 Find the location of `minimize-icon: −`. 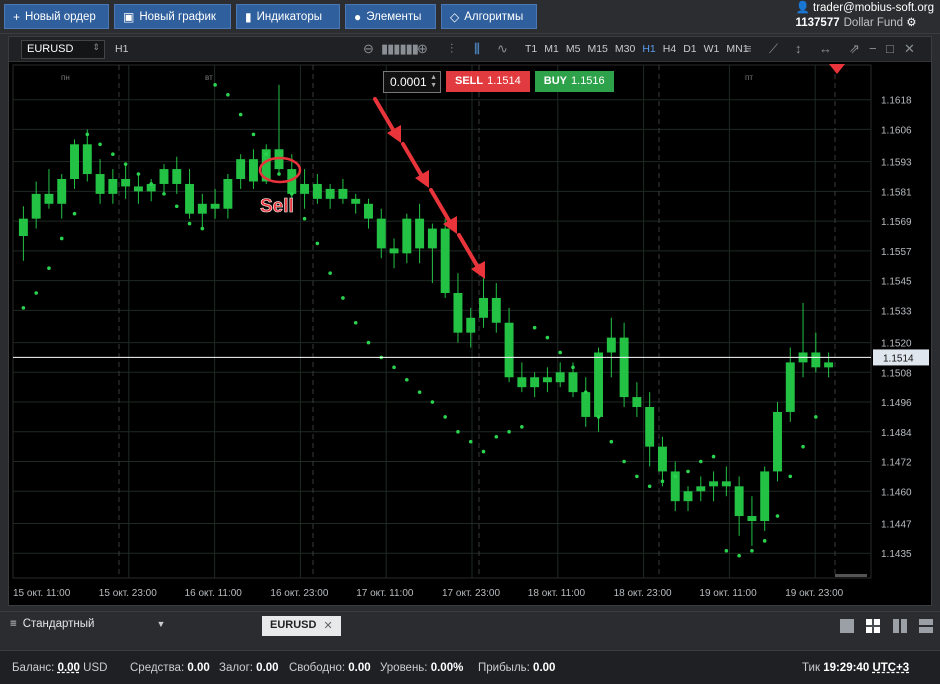

minimize-icon: − is located at coordinates (873, 48).